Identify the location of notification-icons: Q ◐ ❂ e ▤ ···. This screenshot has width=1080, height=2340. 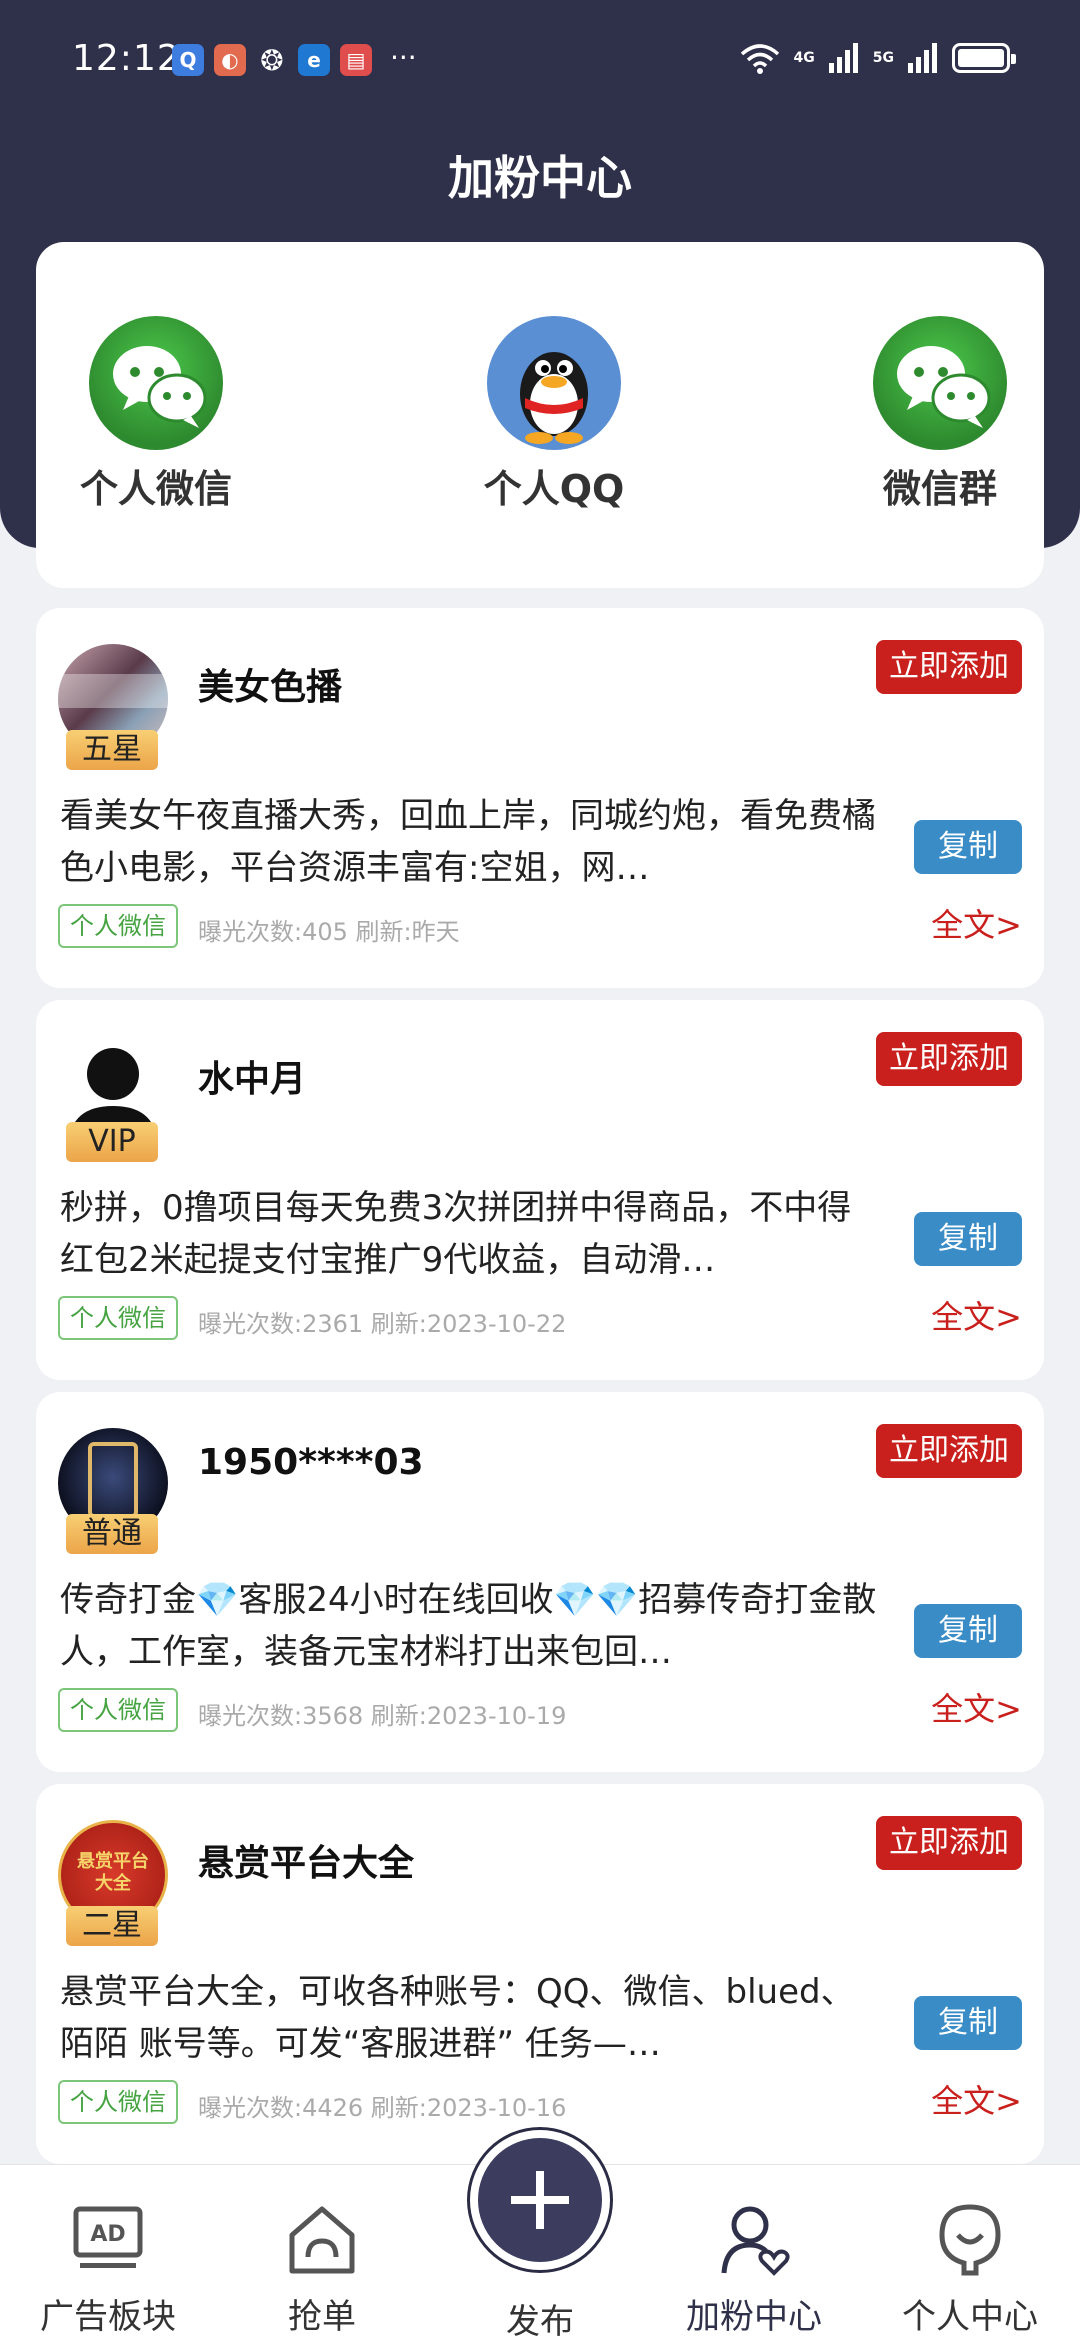
(294, 59).